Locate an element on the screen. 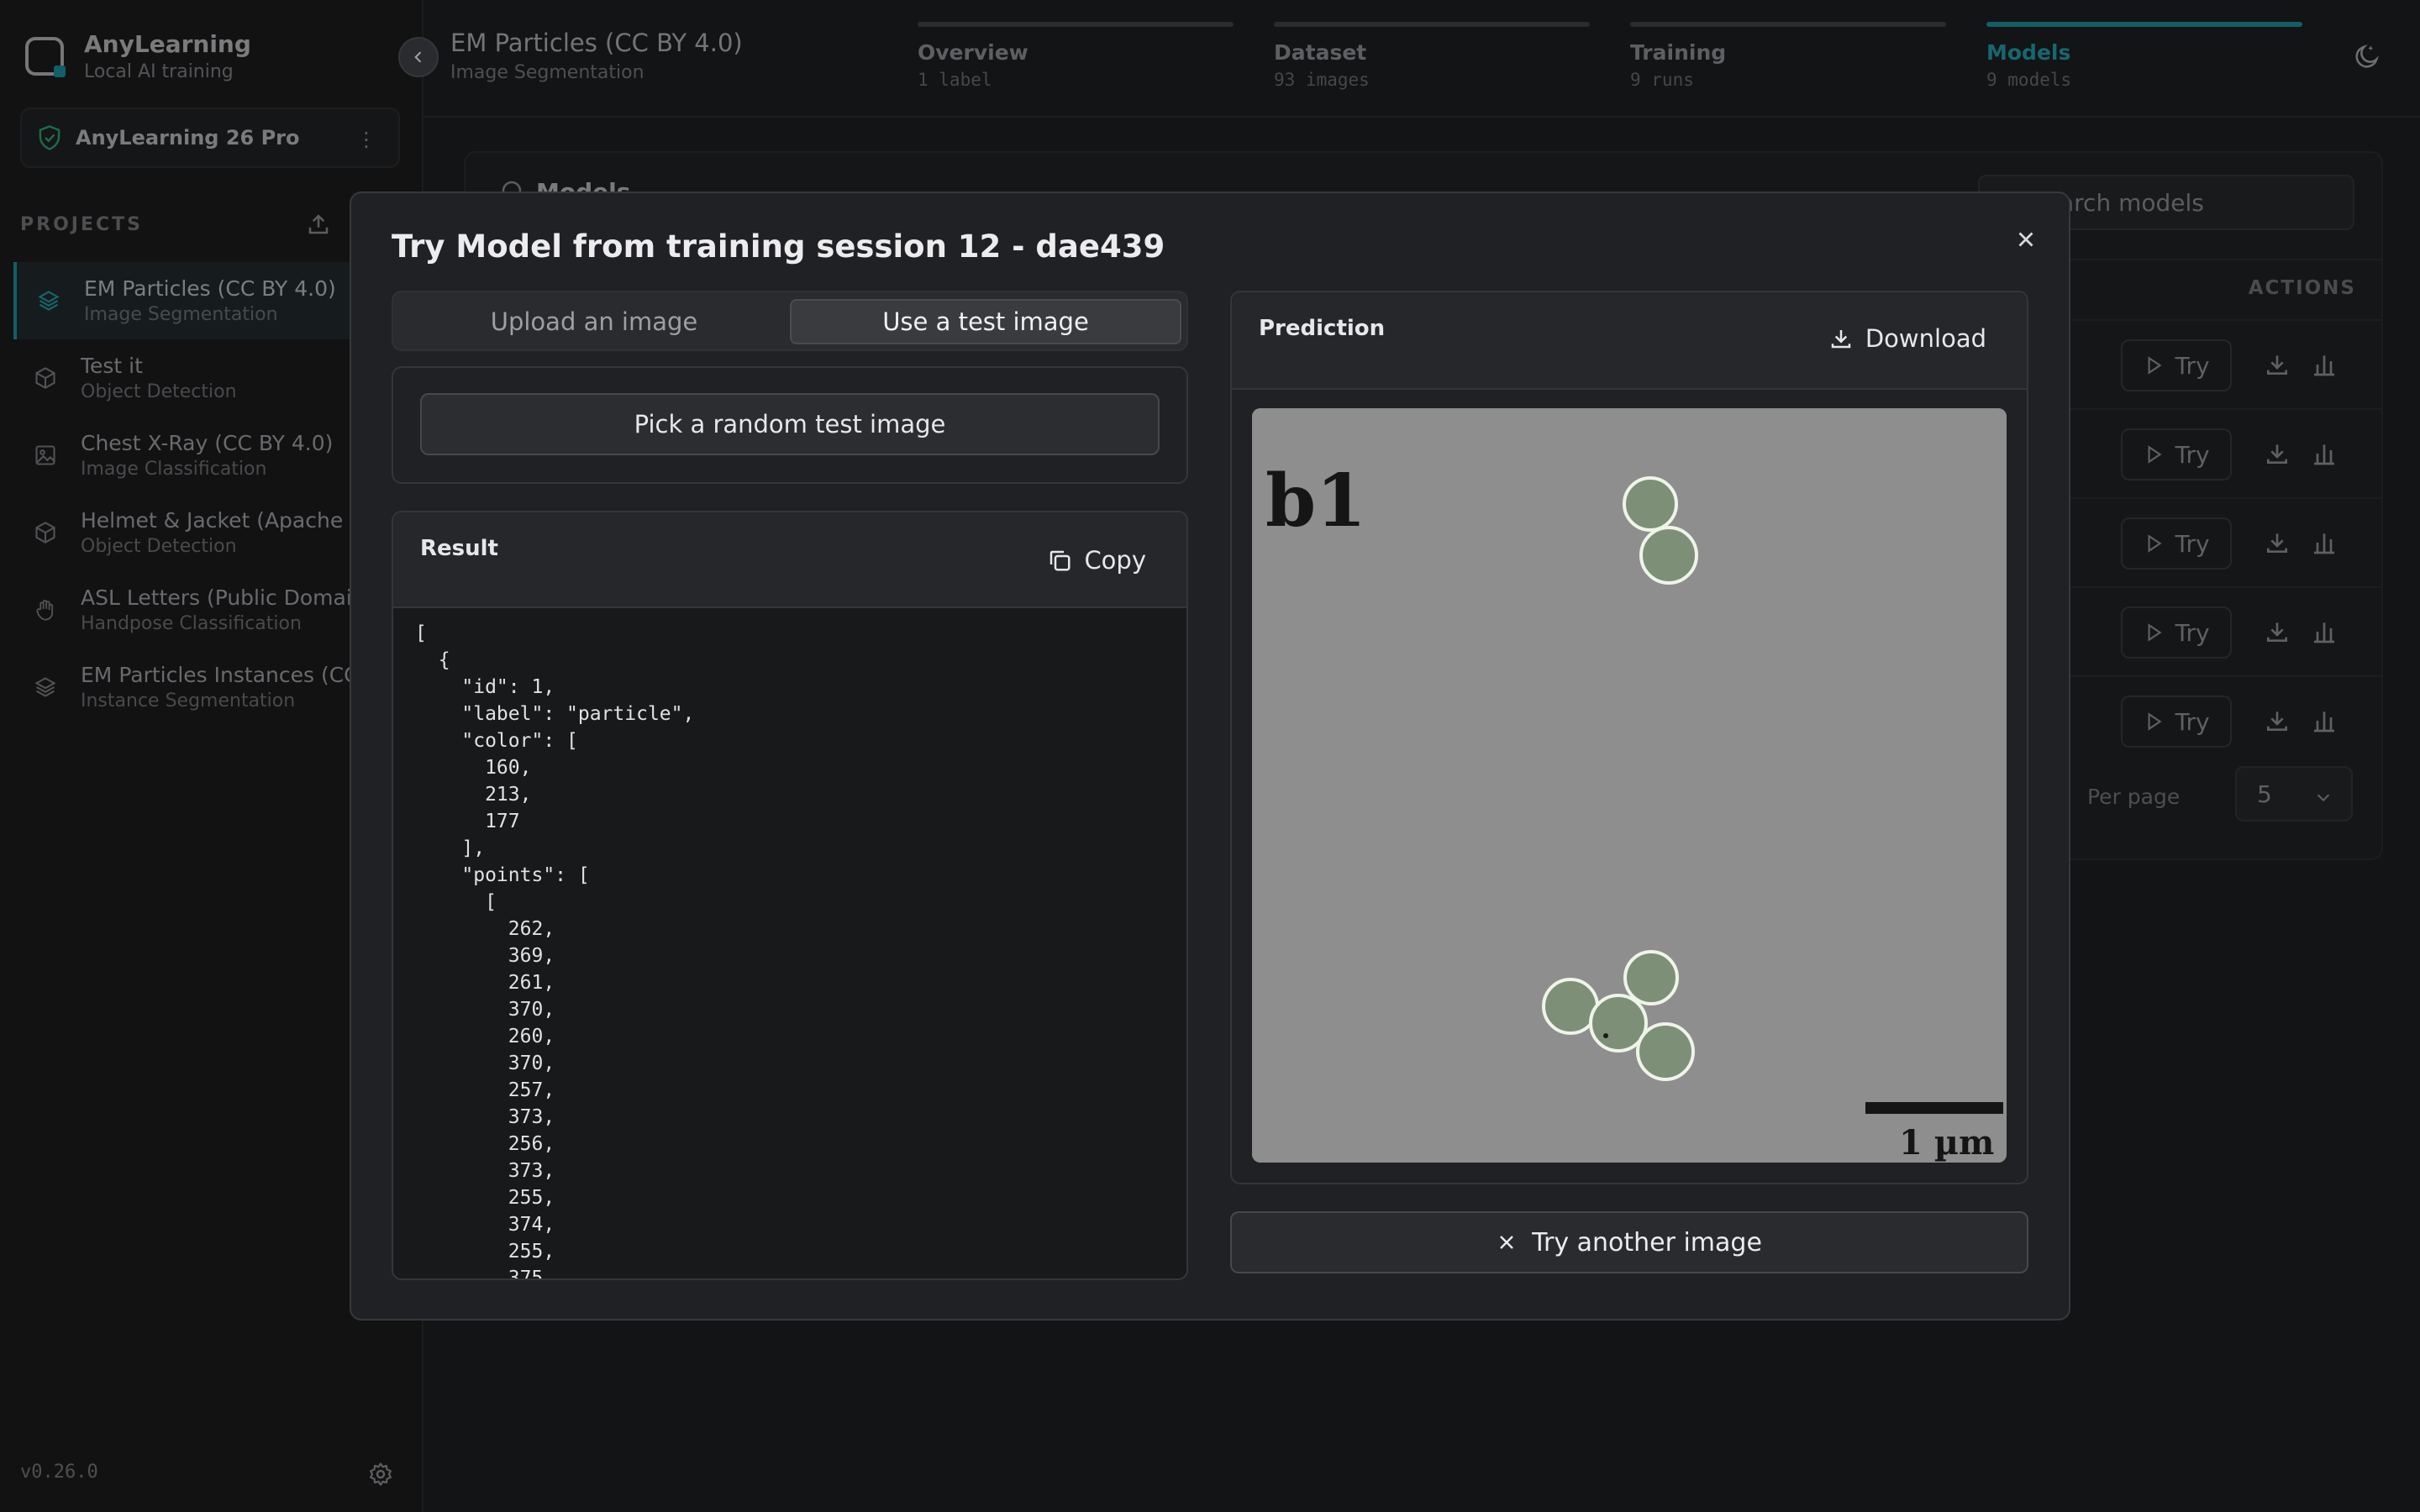 This screenshot has width=2420, height=1512. download-button: Download is located at coordinates (1907, 338).